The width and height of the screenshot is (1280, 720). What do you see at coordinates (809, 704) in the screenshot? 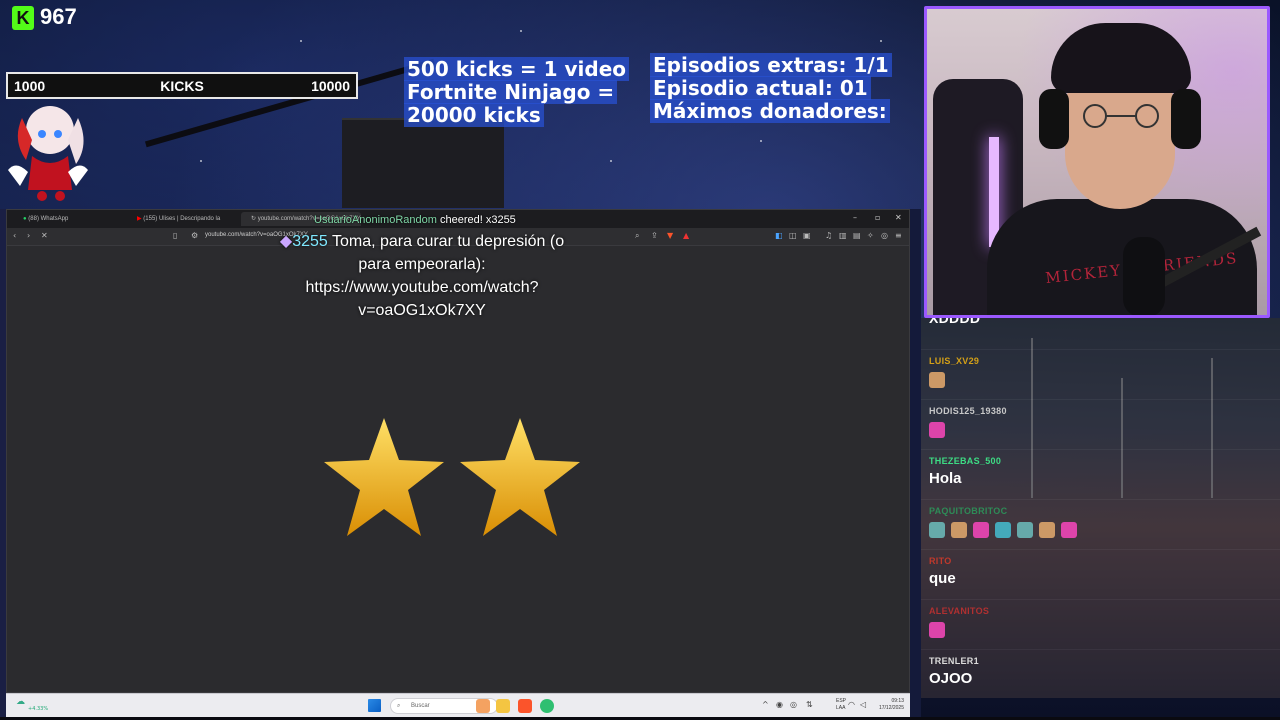
I see `tray-icon: ⇅` at bounding box center [809, 704].